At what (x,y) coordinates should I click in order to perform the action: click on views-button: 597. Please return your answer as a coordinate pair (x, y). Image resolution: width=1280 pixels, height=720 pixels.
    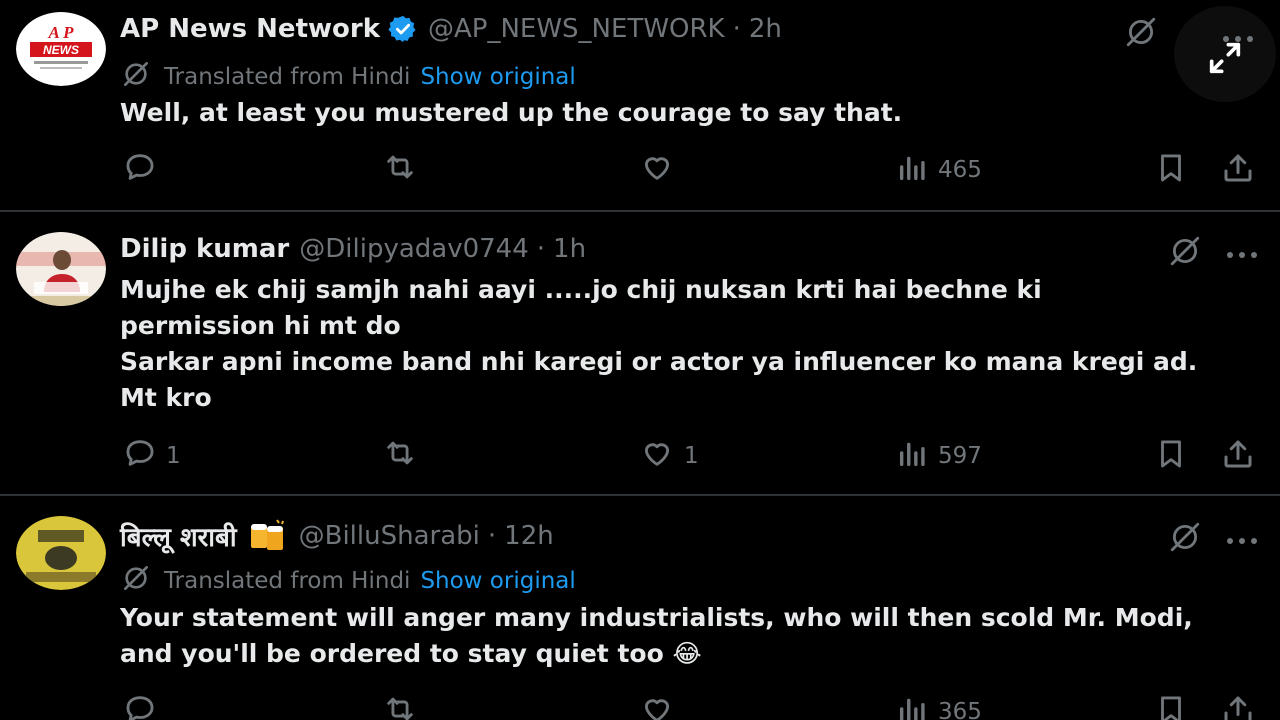
    Looking at the image, I should click on (939, 456).